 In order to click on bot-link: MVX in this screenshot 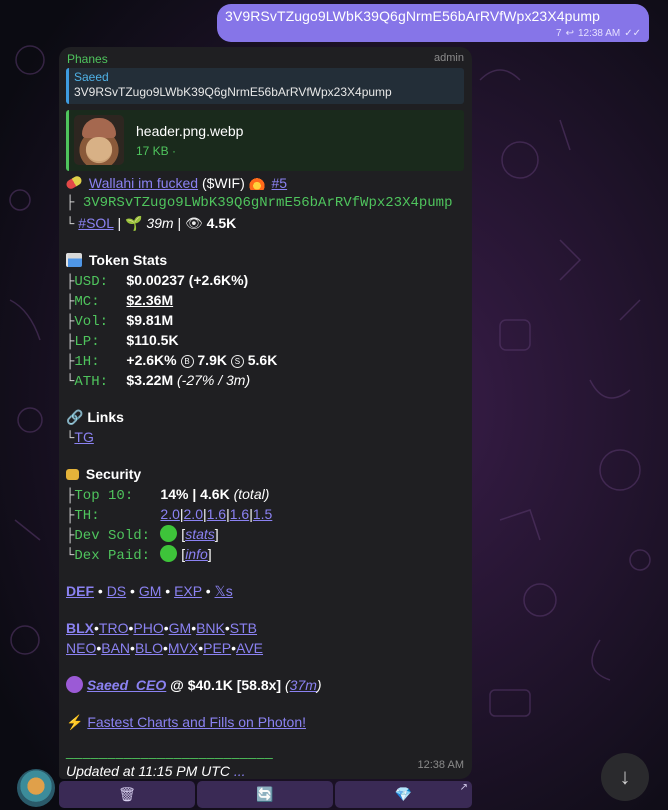, I will do `click(183, 648)`.